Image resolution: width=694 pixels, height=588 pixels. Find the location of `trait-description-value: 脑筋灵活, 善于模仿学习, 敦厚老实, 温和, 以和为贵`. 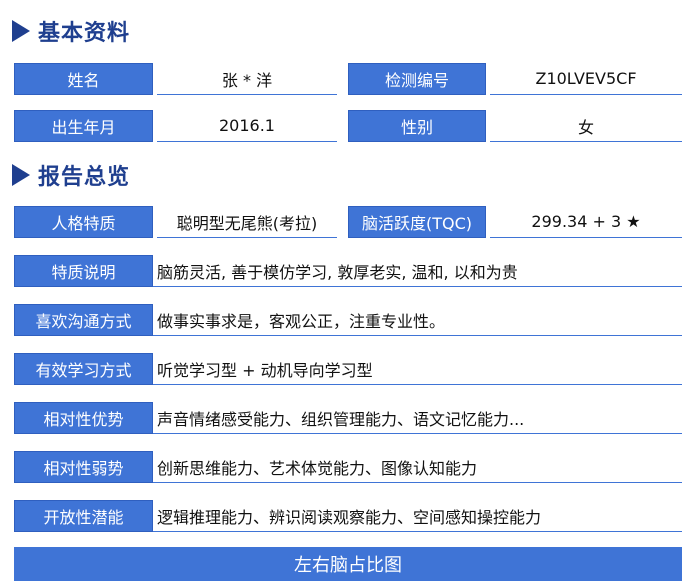

trait-description-value: 脑筋灵活, 善于模仿学习, 敦厚老实, 温和, 以和为贵 is located at coordinates (417, 271).